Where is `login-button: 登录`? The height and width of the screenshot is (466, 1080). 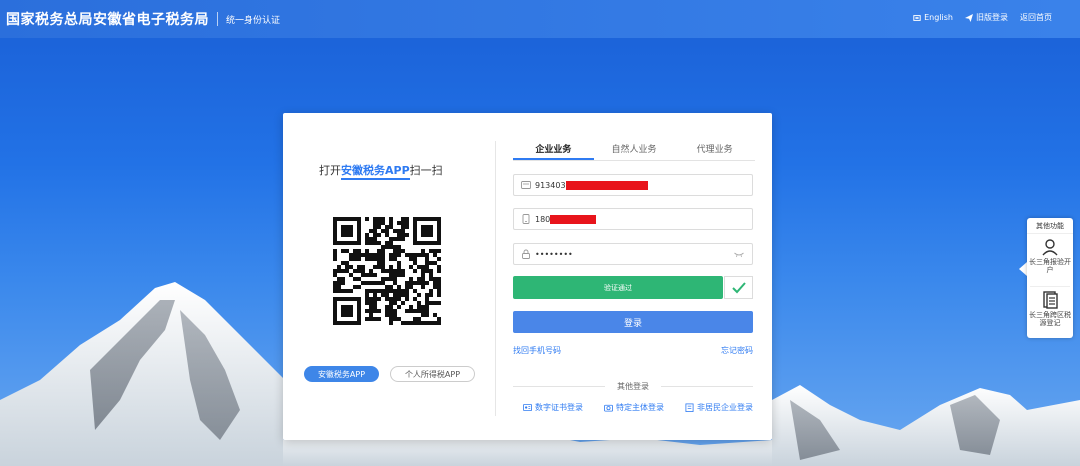
login-button: 登录 is located at coordinates (633, 322).